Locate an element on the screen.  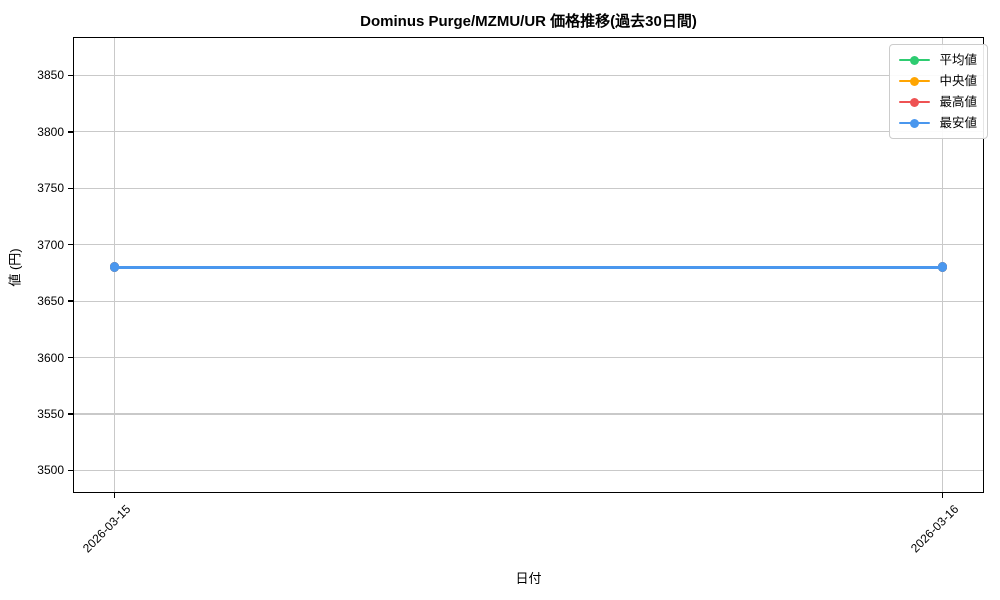
legend-entry: 中央値 is located at coordinates (938, 81).